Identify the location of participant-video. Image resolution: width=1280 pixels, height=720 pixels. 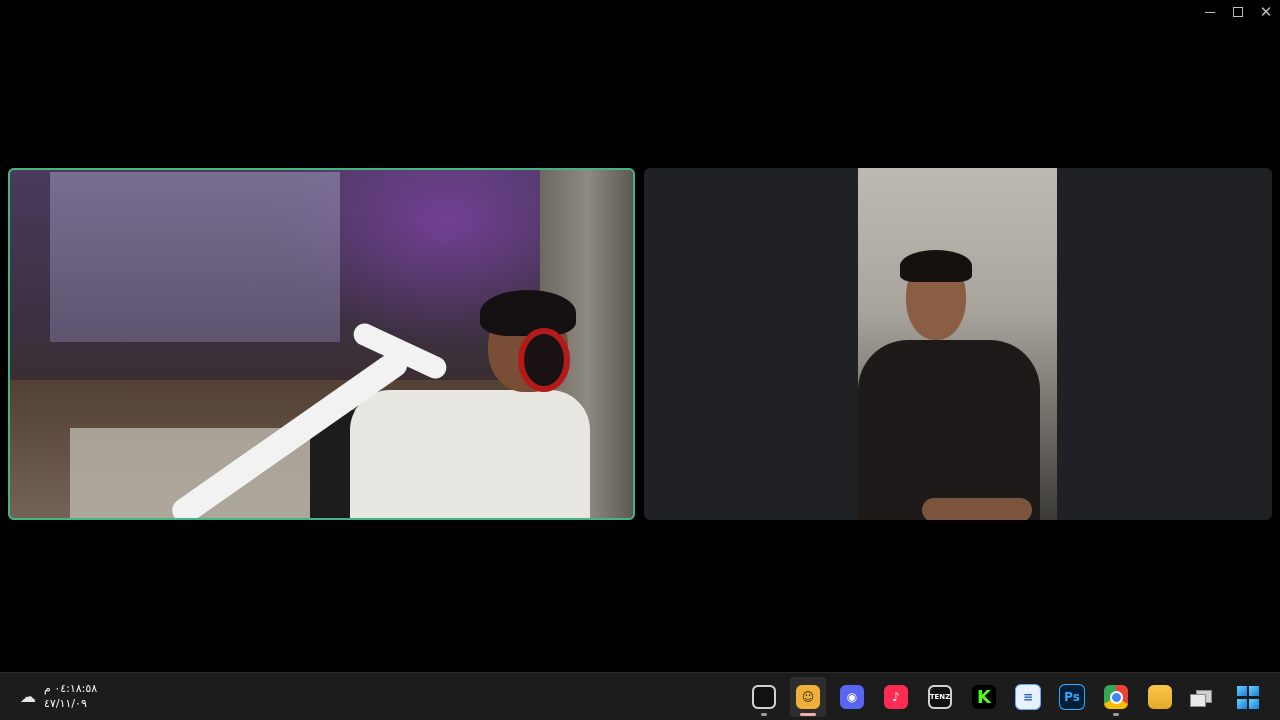
(957, 344).